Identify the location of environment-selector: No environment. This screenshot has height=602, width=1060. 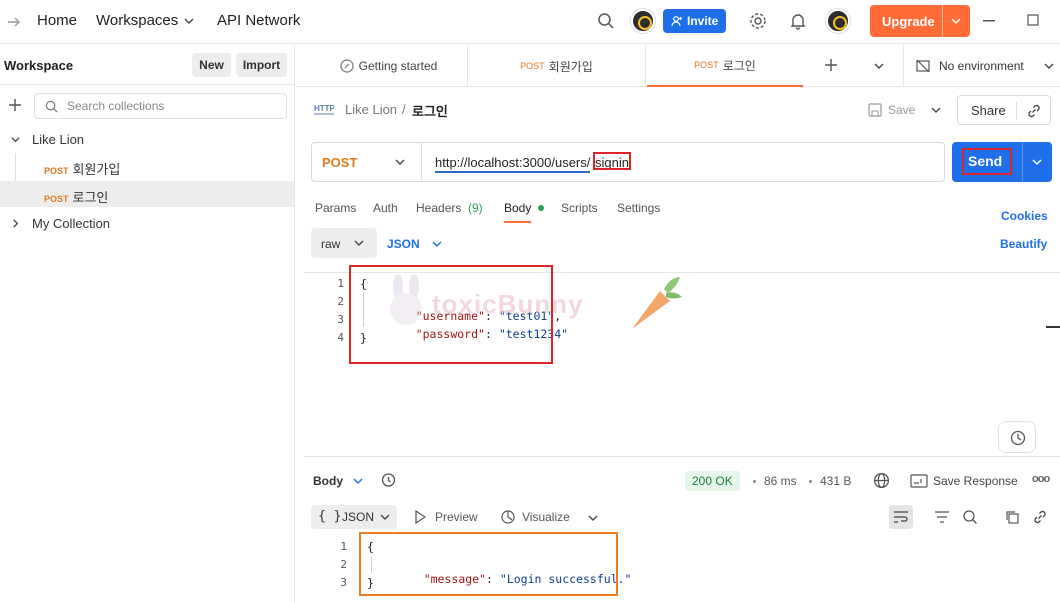
(981, 66).